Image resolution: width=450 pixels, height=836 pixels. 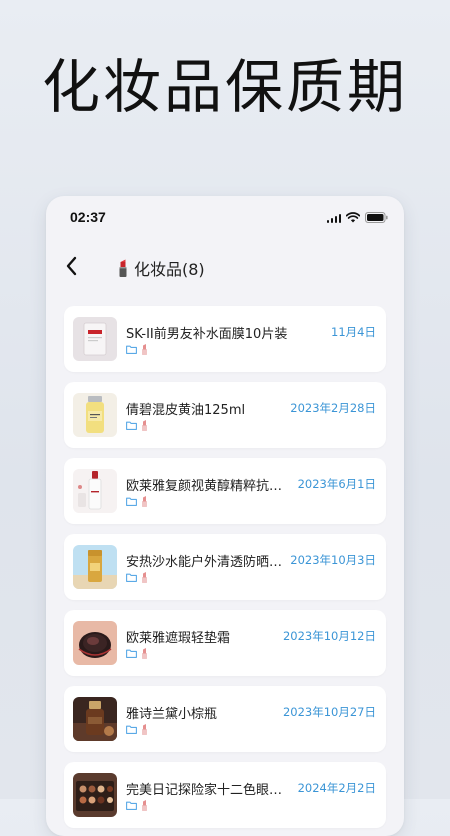 What do you see at coordinates (376, 217) in the screenshot?
I see `battery-icon` at bounding box center [376, 217].